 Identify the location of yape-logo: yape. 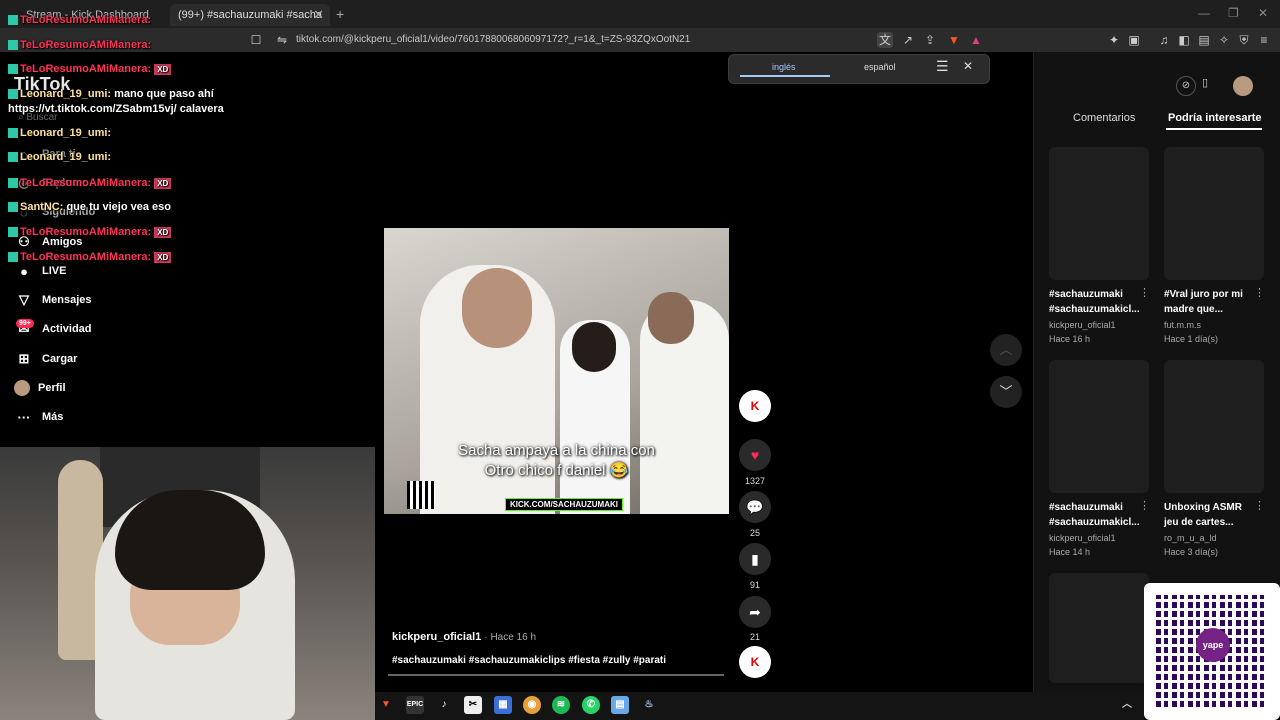
(1213, 645).